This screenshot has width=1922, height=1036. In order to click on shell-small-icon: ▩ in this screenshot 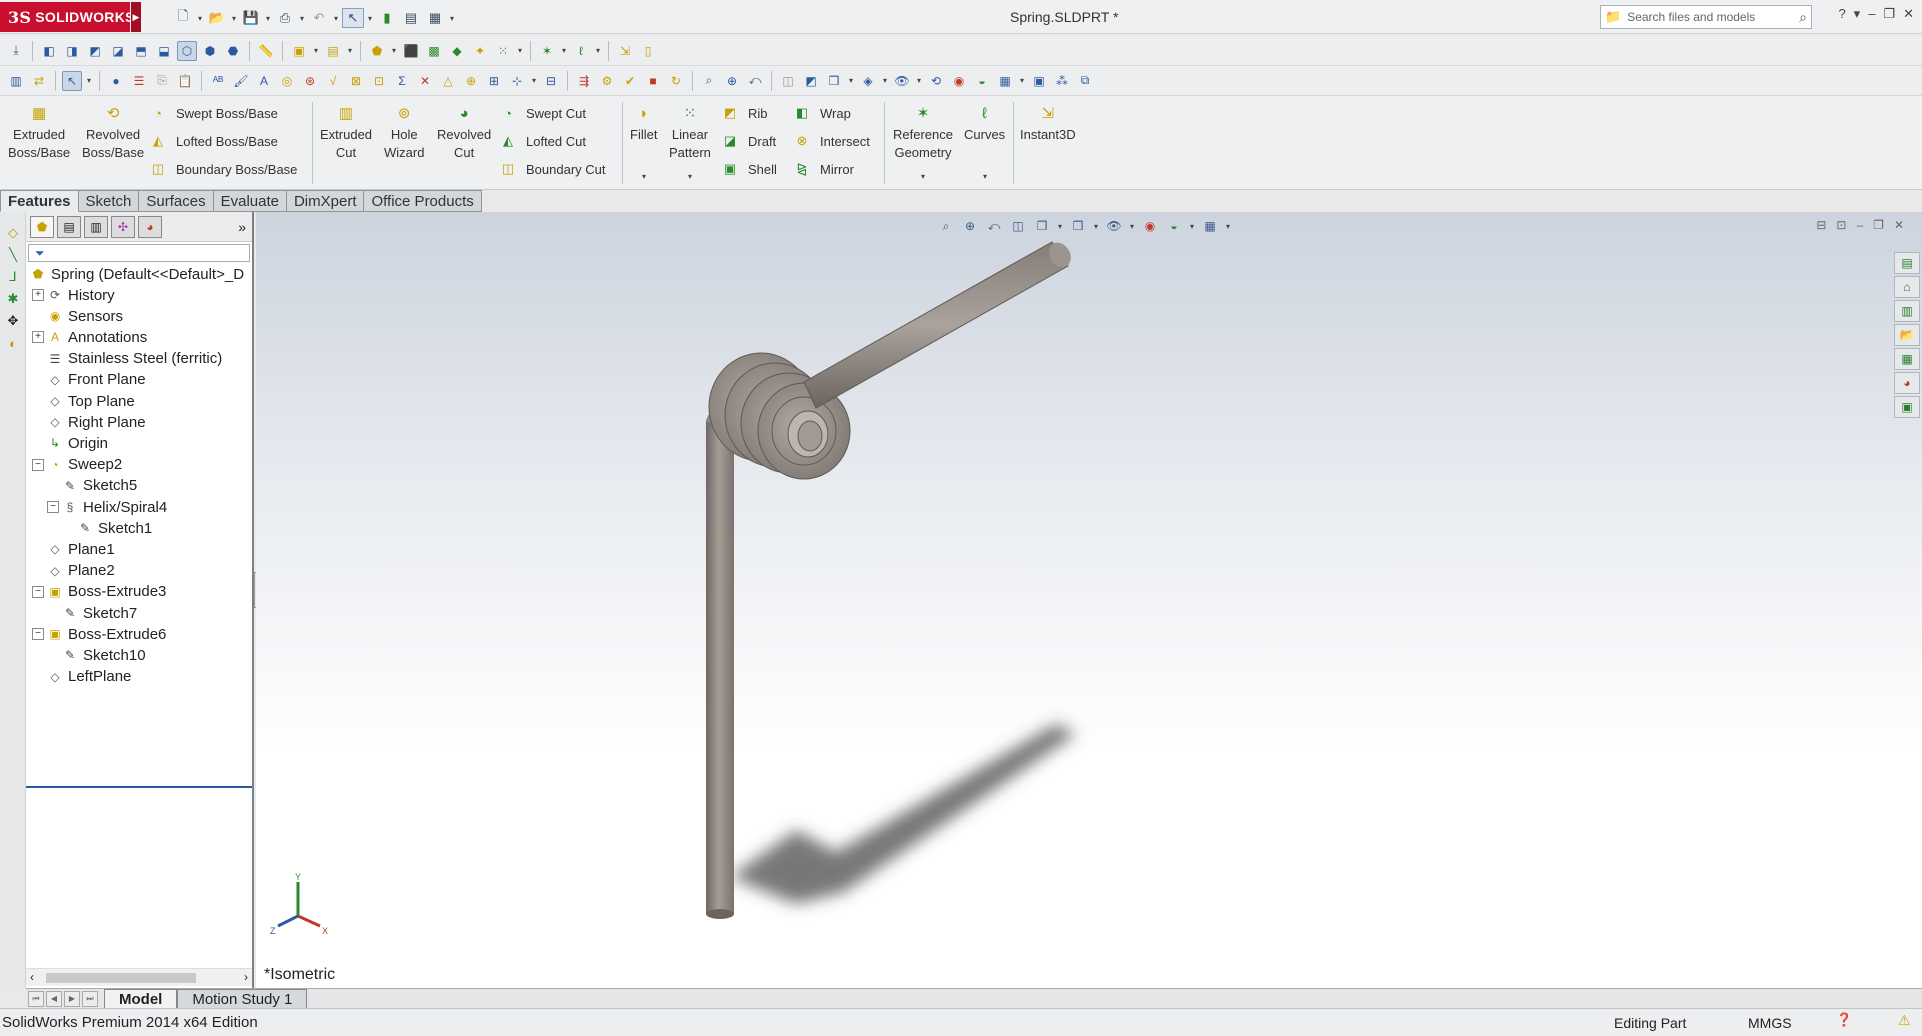, I will do `click(434, 51)`.